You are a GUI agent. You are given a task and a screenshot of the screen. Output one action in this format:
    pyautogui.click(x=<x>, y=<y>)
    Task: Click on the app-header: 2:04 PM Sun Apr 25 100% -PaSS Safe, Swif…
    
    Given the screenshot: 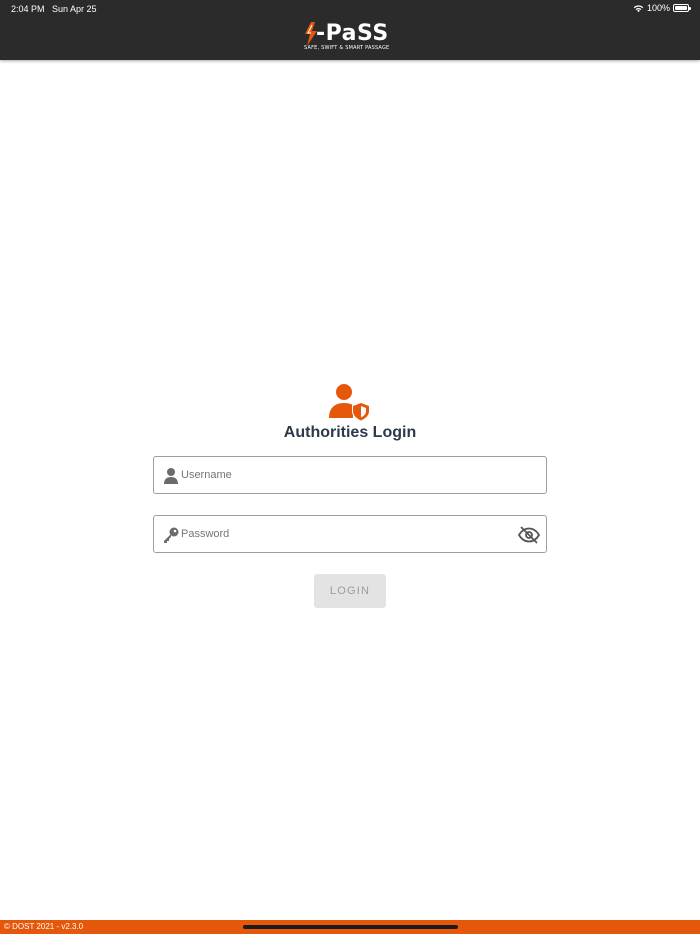 What is the action you would take?
    pyautogui.click(x=350, y=30)
    